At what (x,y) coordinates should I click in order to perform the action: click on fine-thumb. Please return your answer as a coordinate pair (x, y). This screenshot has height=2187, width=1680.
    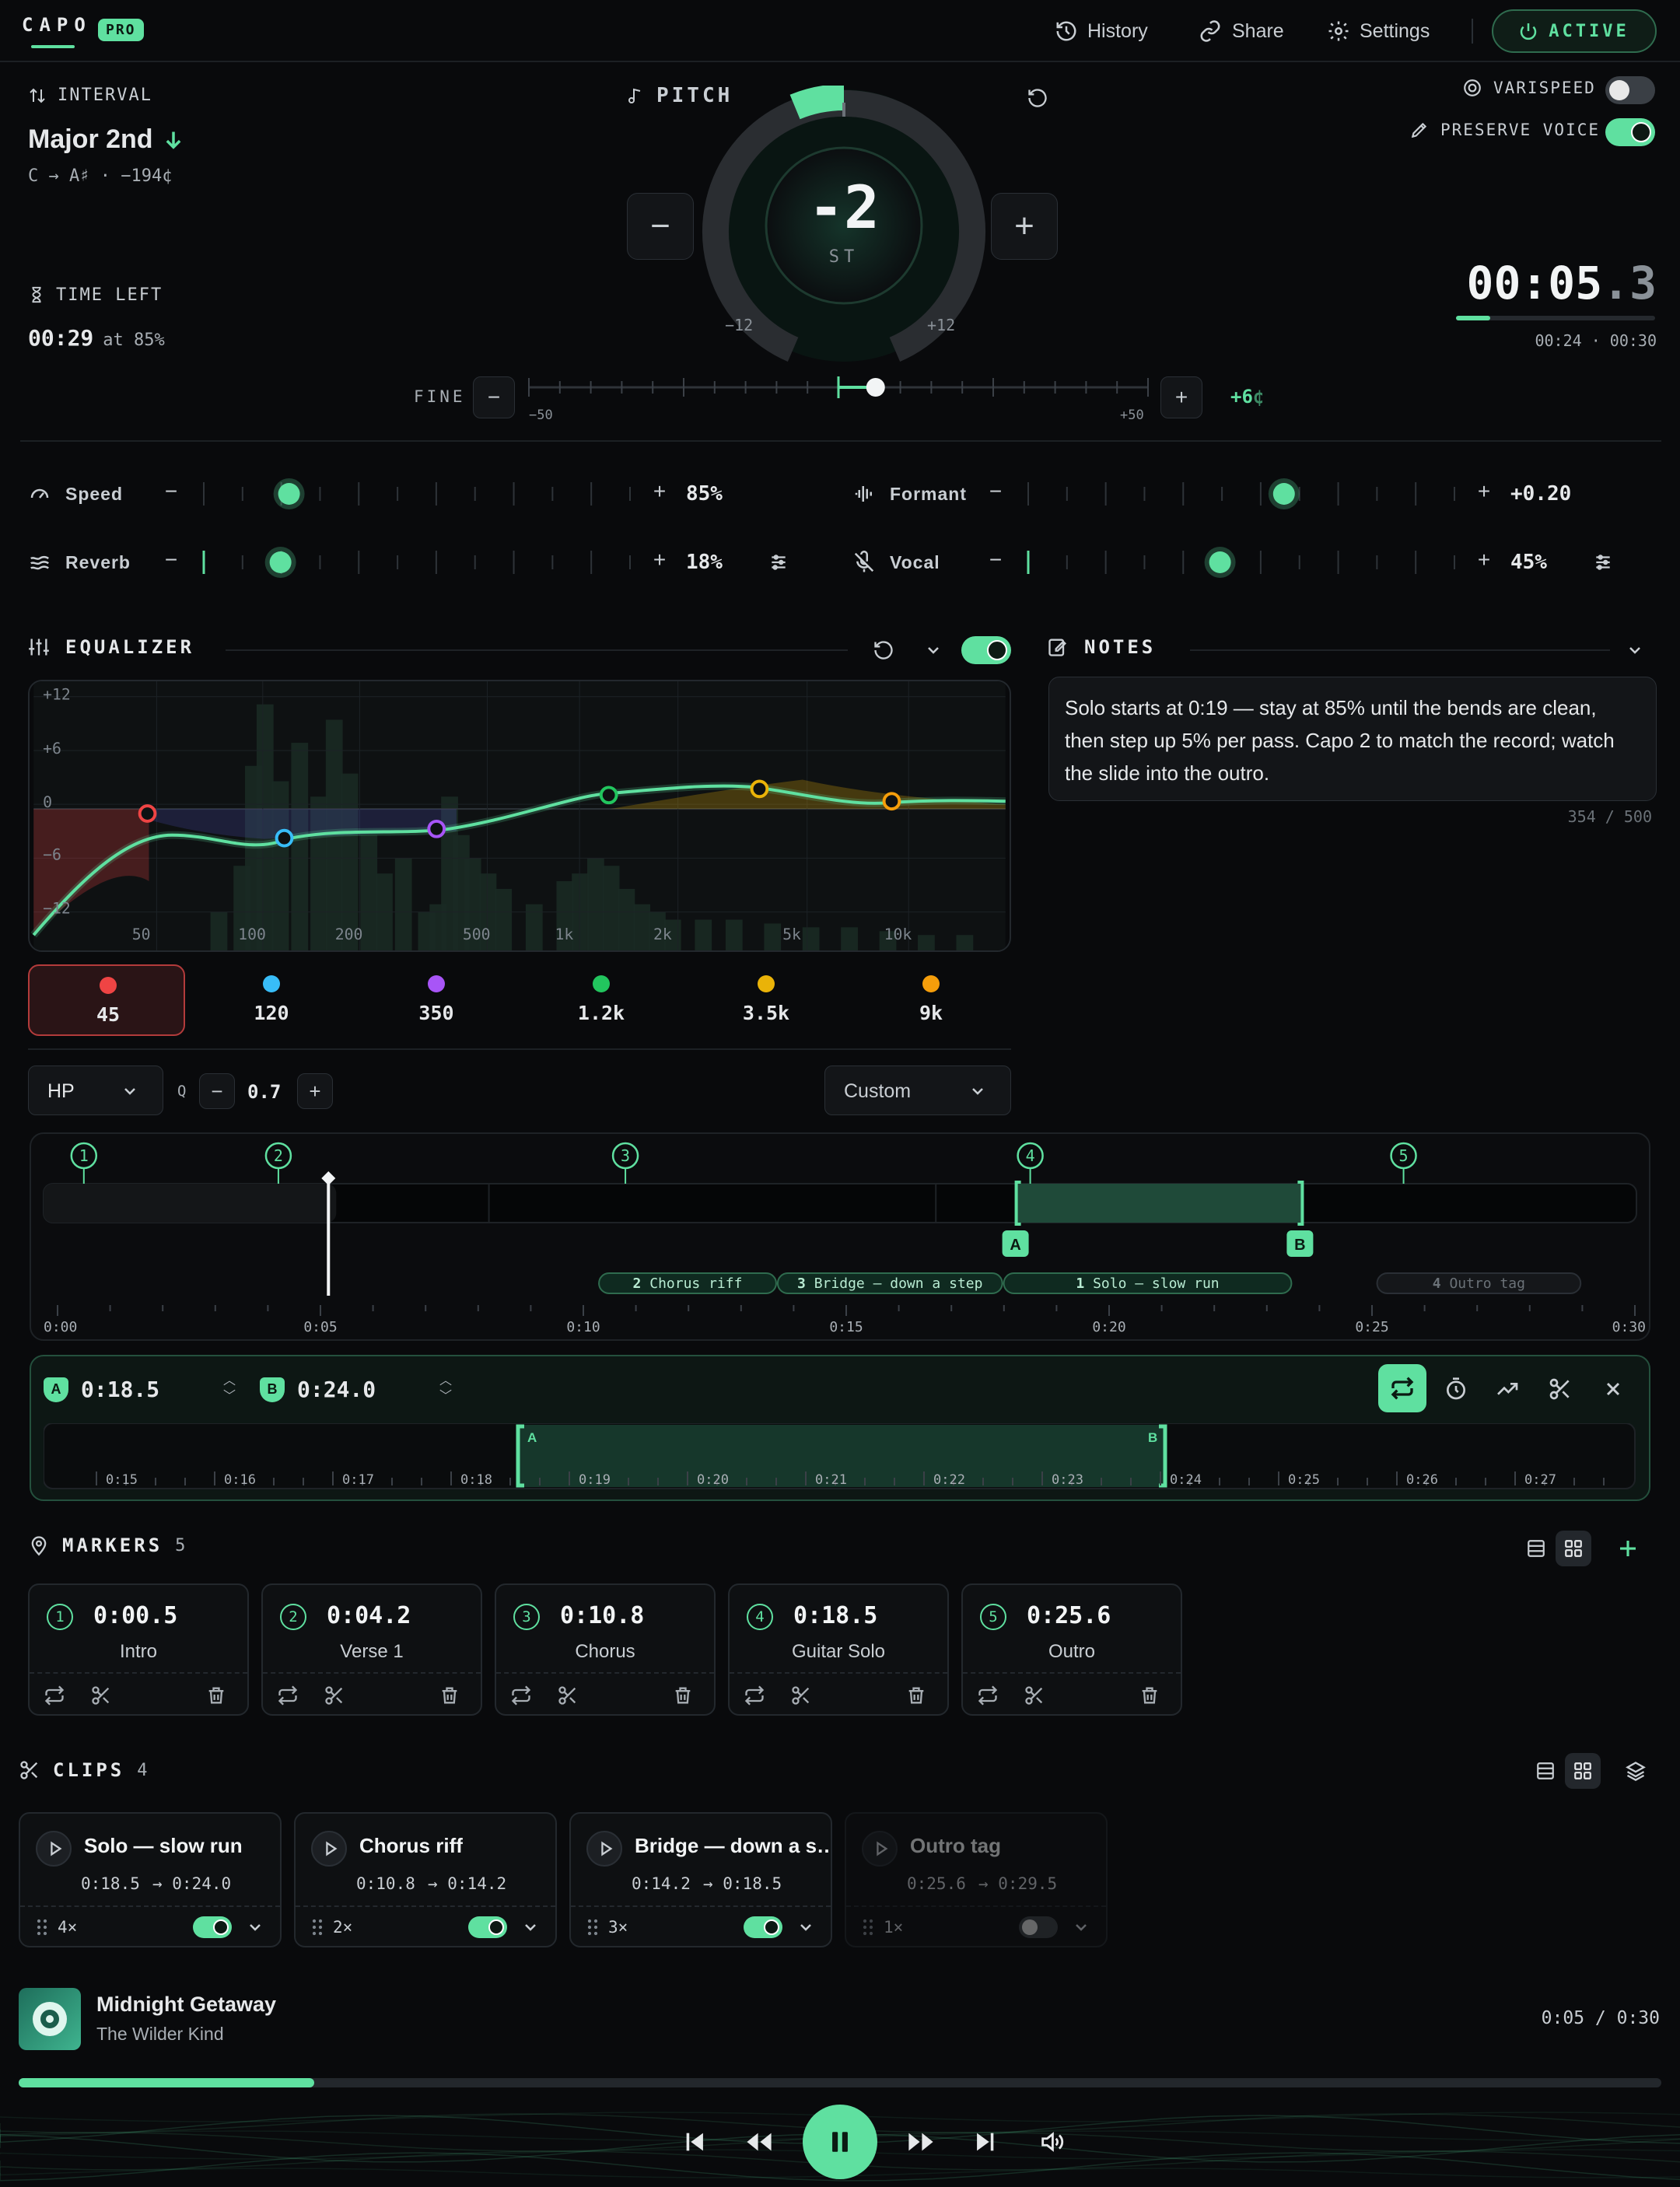
    Looking at the image, I should click on (876, 387).